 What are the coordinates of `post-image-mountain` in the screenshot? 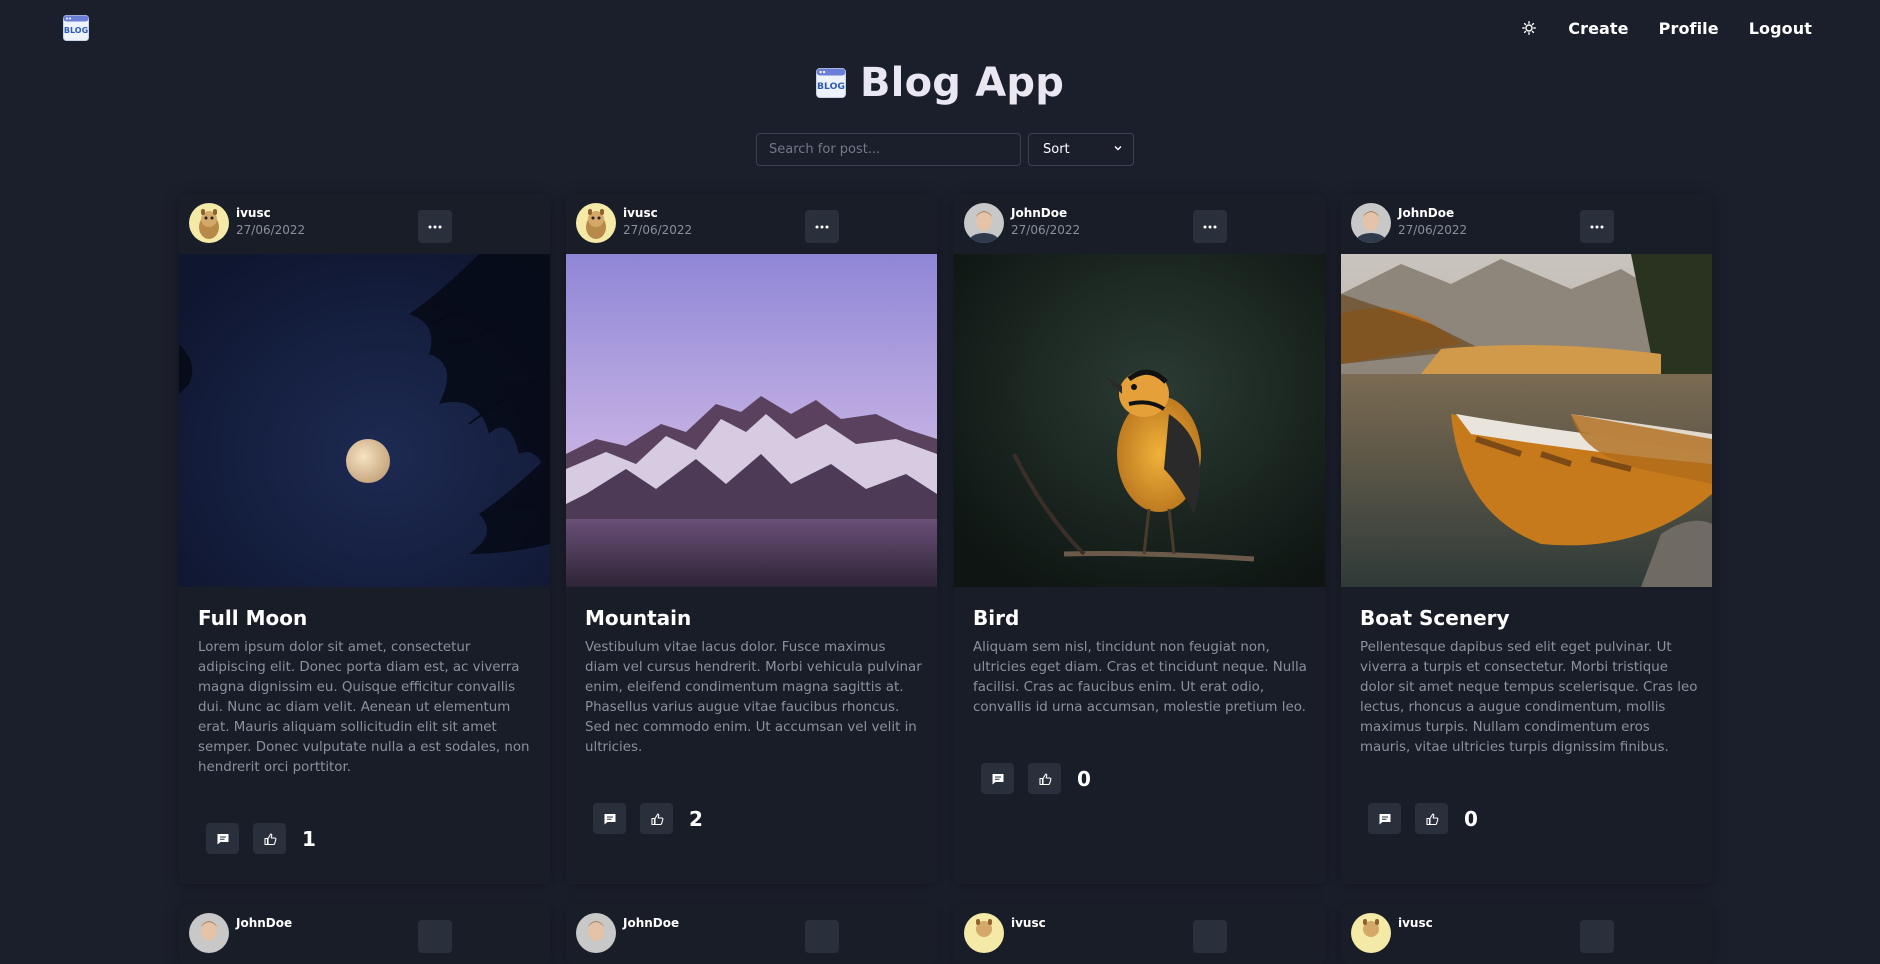 It's located at (751, 420).